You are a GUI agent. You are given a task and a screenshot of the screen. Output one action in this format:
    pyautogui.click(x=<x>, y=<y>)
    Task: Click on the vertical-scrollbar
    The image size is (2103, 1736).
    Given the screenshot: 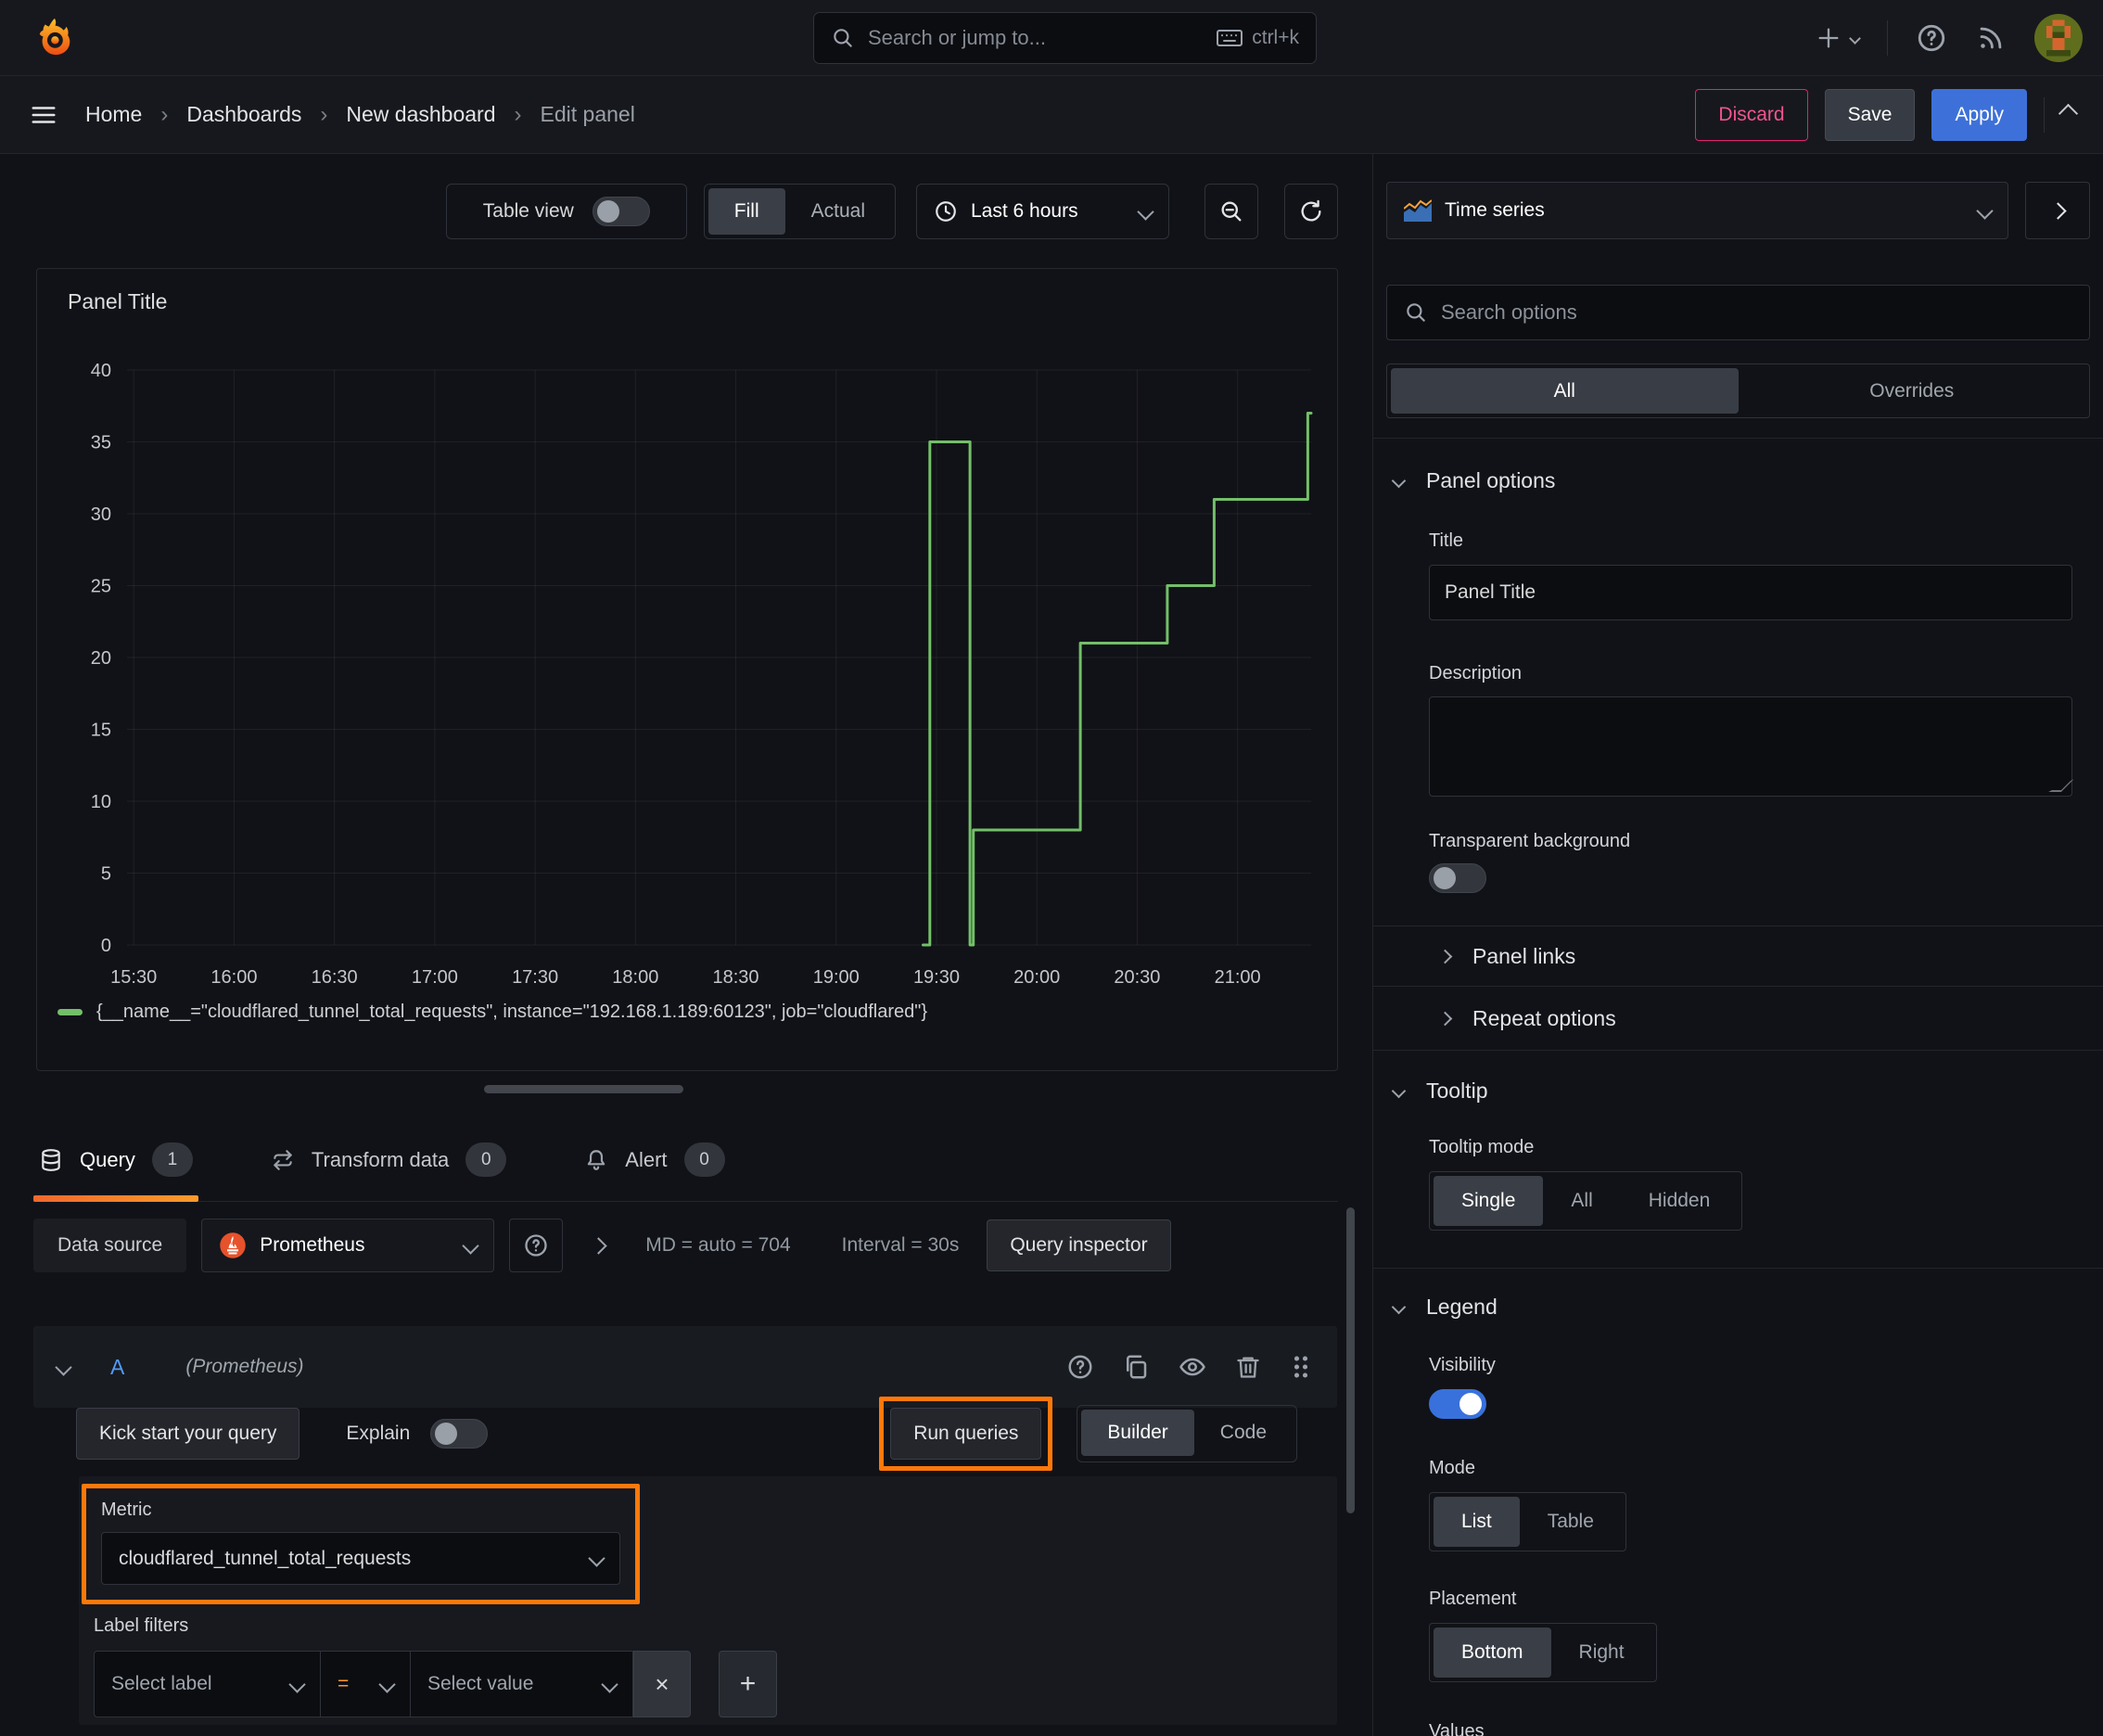 What is the action you would take?
    pyautogui.click(x=1350, y=1360)
    